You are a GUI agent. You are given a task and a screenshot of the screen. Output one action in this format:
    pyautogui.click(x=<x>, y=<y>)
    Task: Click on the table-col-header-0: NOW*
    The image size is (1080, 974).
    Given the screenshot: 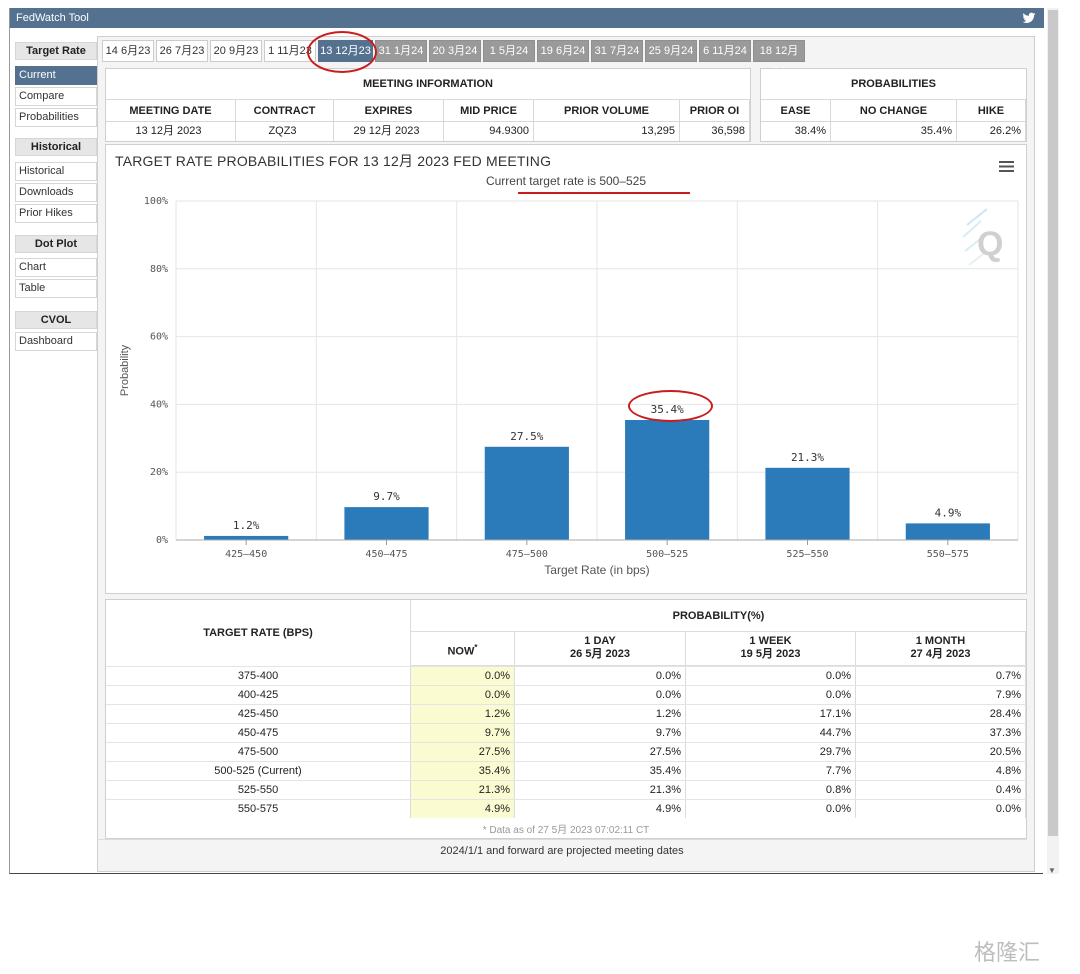 What is the action you would take?
    pyautogui.click(x=463, y=649)
    